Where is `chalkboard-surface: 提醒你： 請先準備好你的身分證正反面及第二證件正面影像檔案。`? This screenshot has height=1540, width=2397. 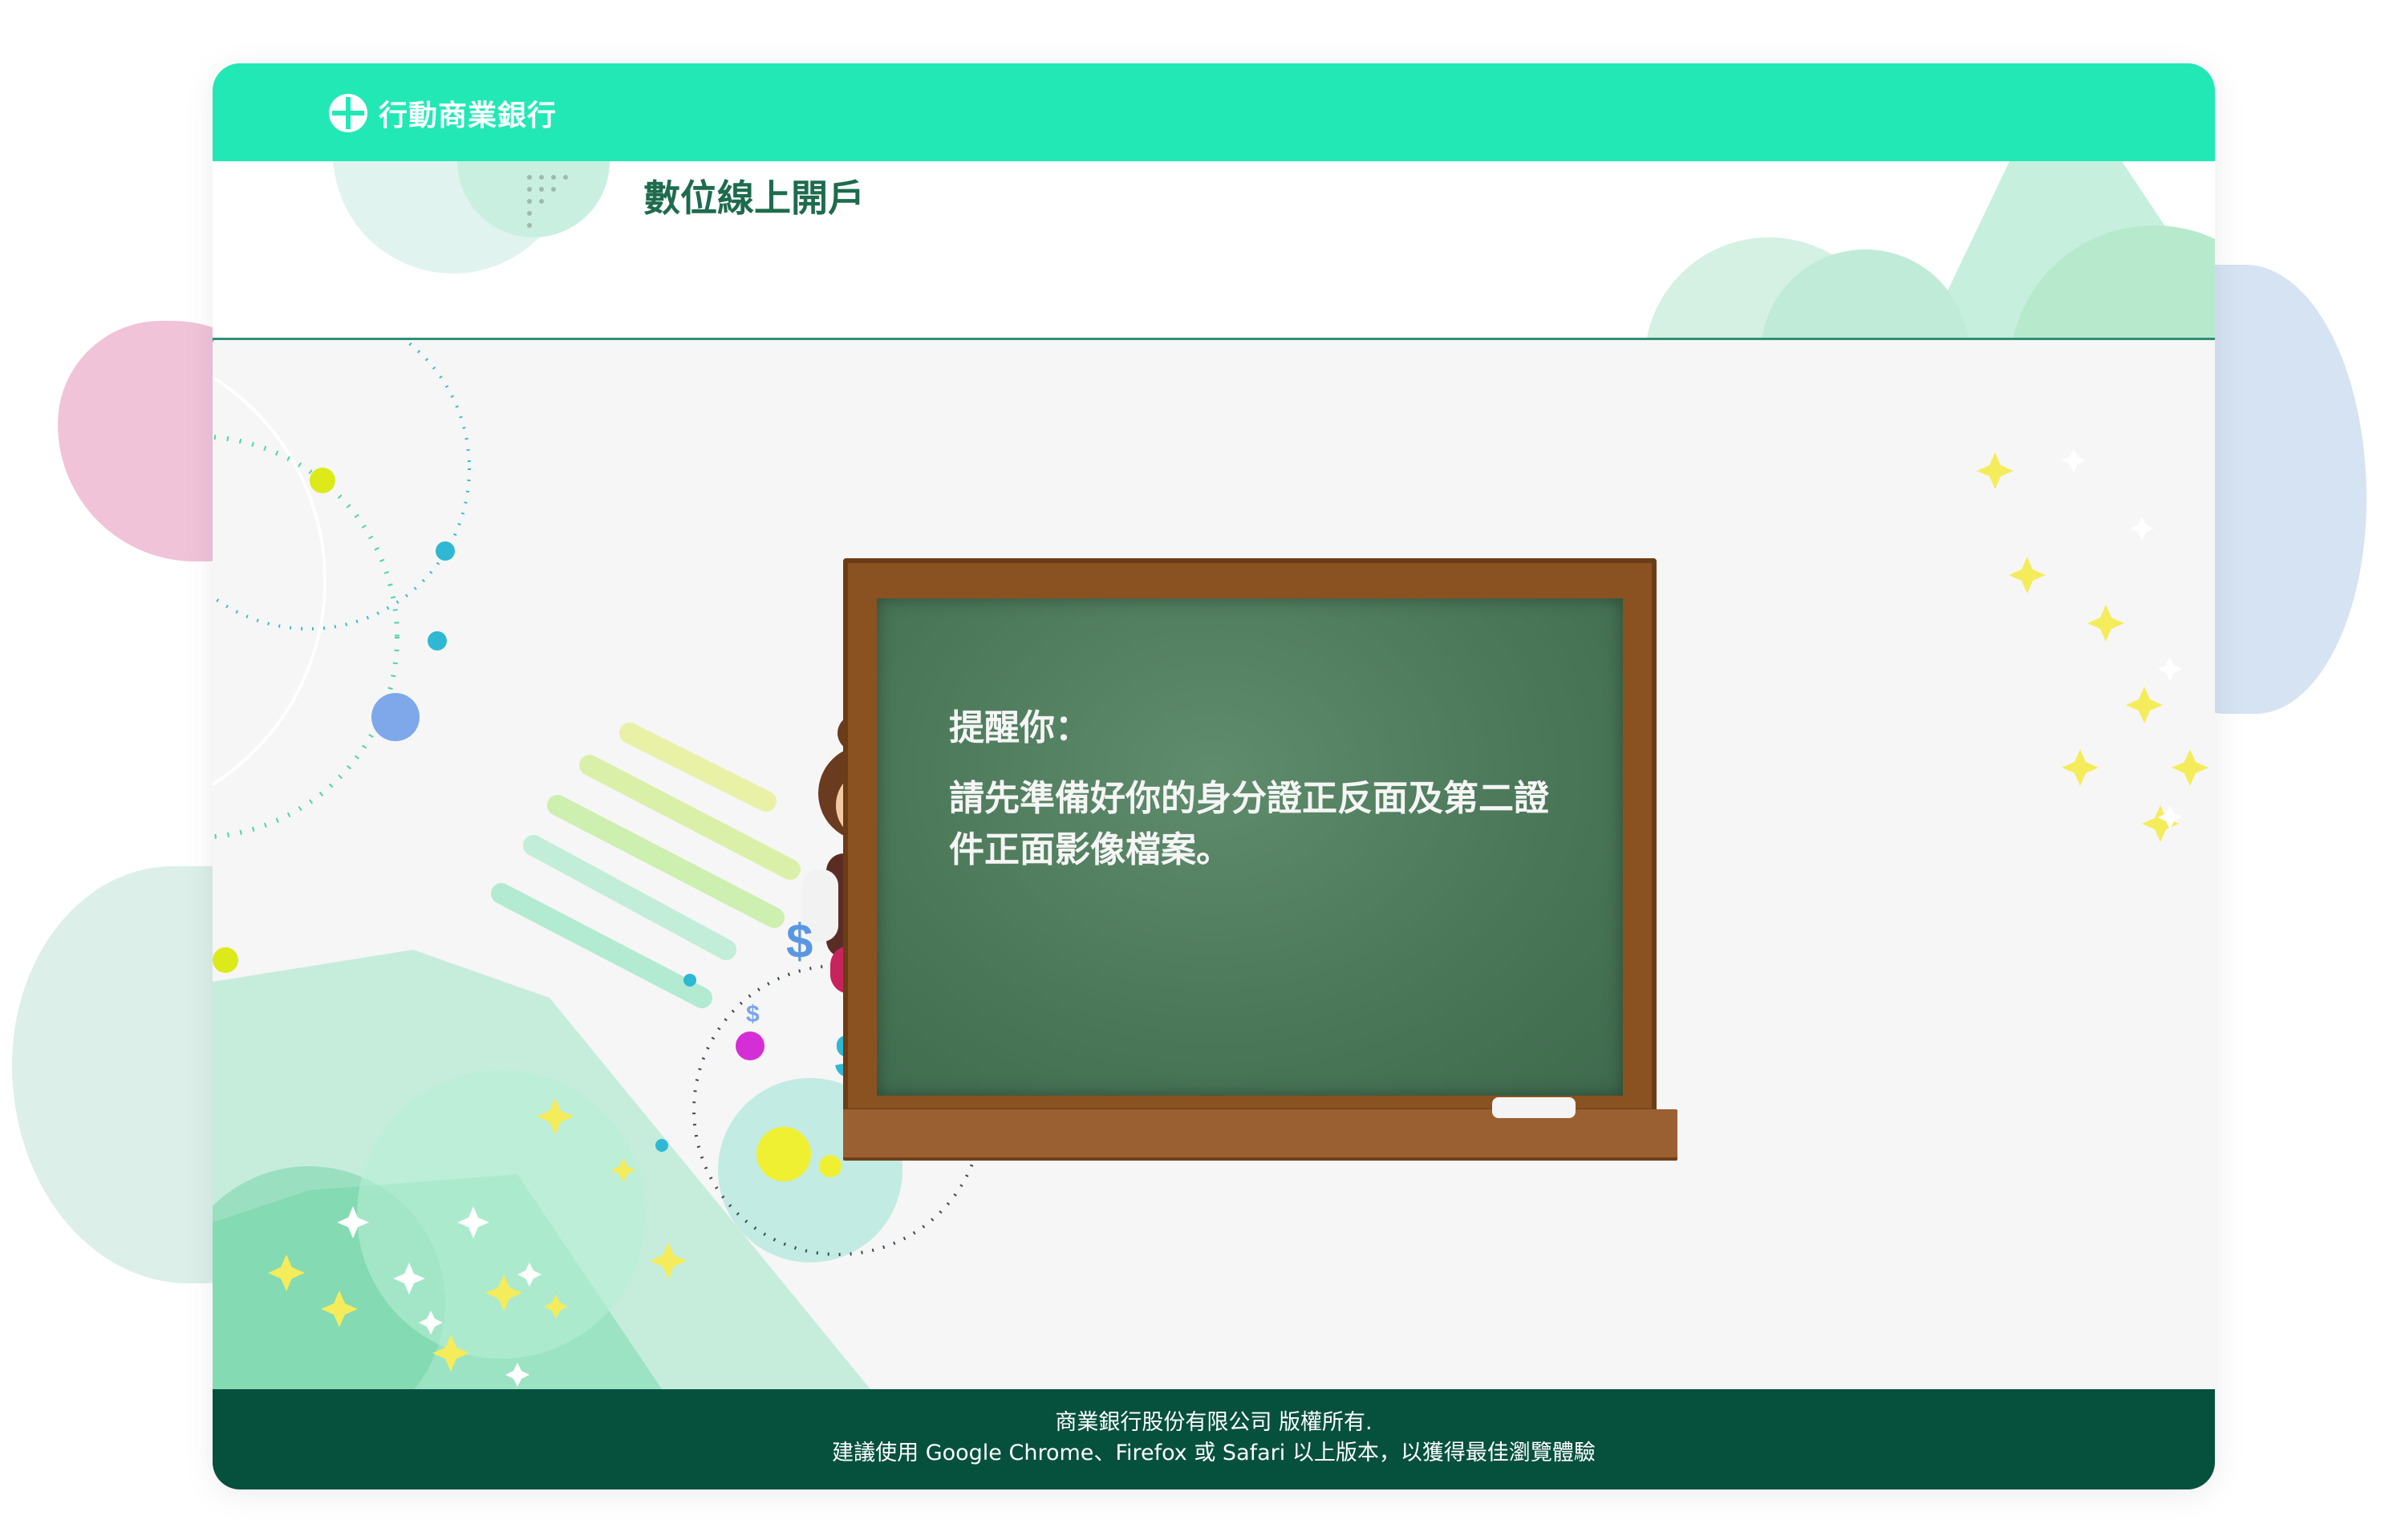
chalkboard-surface: 提醒你： 請先準備好你的身分證正反面及第二證件正面影像檔案。 is located at coordinates (1250, 847).